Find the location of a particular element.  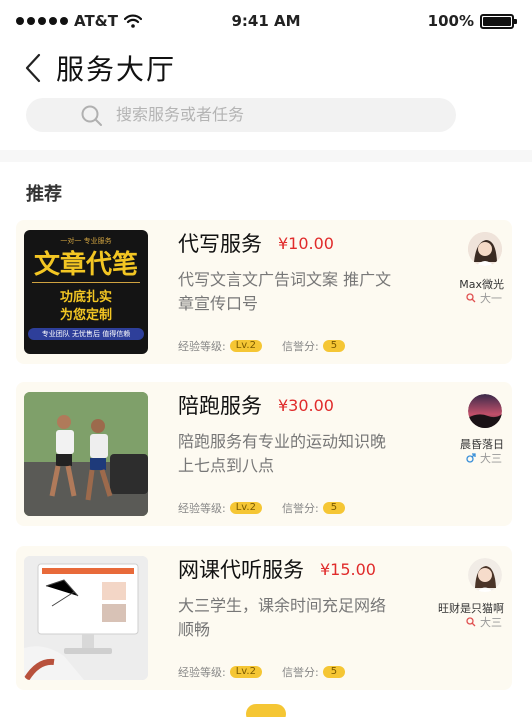

search-icon is located at coordinates (91, 115).